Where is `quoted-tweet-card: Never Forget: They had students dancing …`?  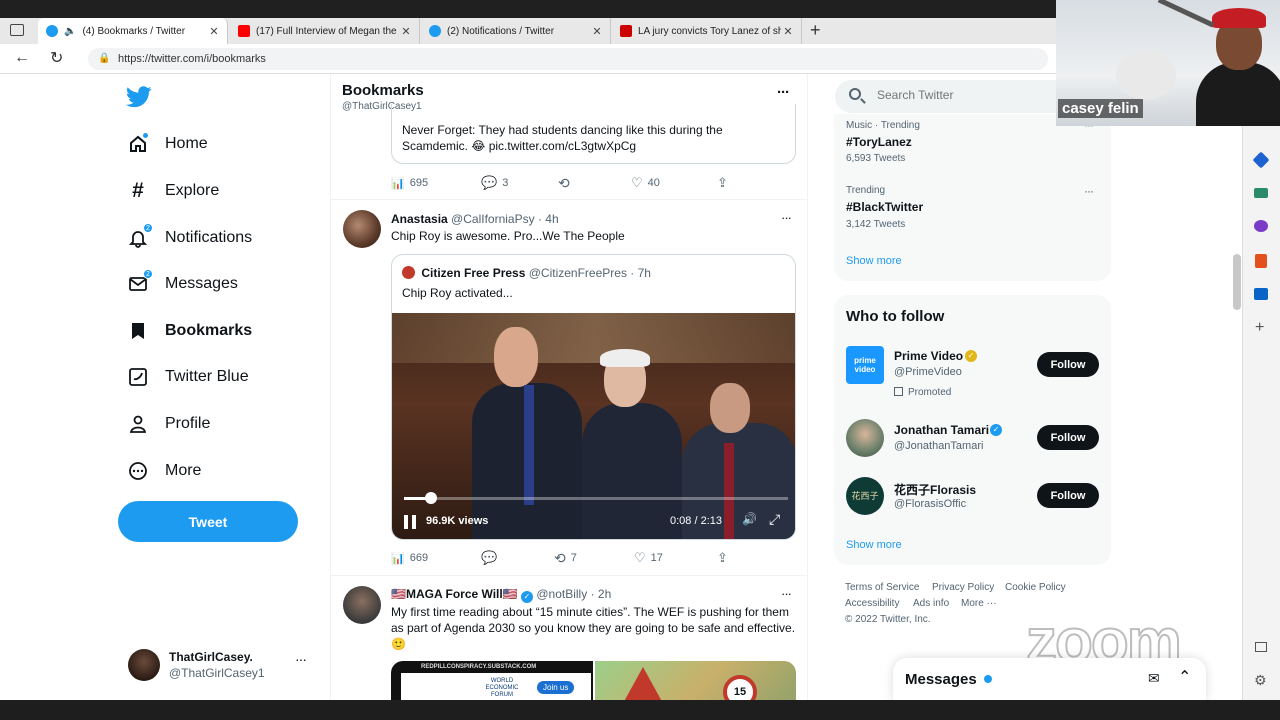
quoted-tweet-card: Never Forget: They had students dancing … is located at coordinates (593, 134).